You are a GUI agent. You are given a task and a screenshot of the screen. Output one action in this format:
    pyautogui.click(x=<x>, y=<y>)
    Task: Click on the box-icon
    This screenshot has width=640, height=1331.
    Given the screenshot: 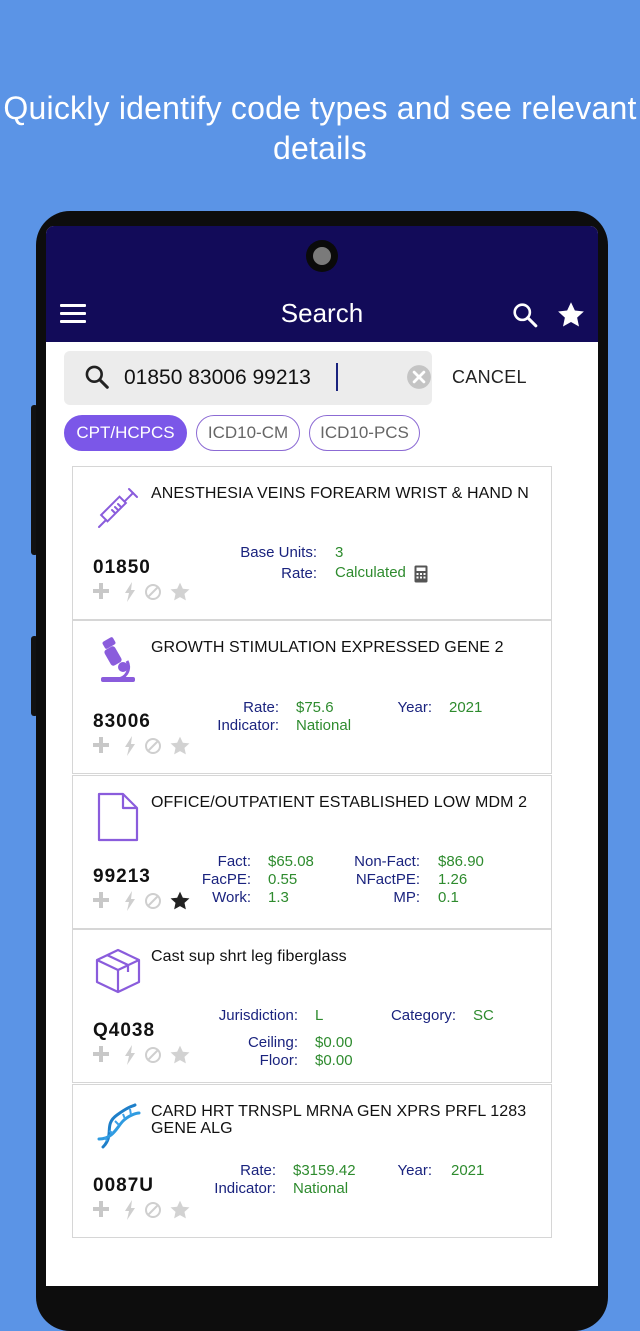 What is the action you would take?
    pyautogui.click(x=118, y=971)
    